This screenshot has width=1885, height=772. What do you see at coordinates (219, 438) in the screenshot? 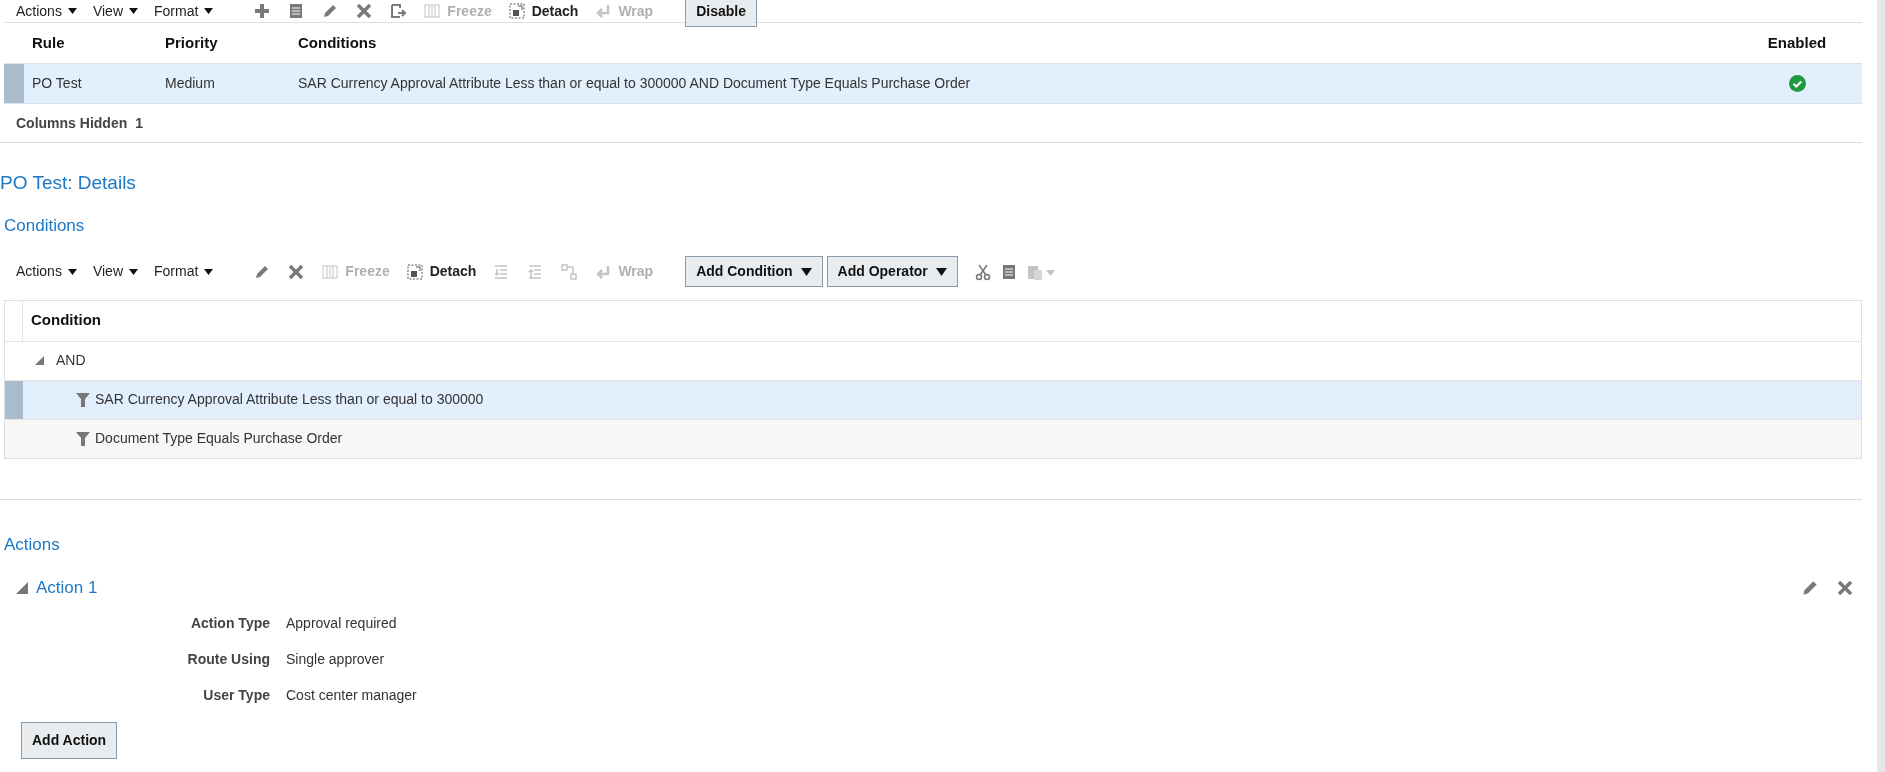
I see `condition-text: Document Type Equals Purchase Order` at bounding box center [219, 438].